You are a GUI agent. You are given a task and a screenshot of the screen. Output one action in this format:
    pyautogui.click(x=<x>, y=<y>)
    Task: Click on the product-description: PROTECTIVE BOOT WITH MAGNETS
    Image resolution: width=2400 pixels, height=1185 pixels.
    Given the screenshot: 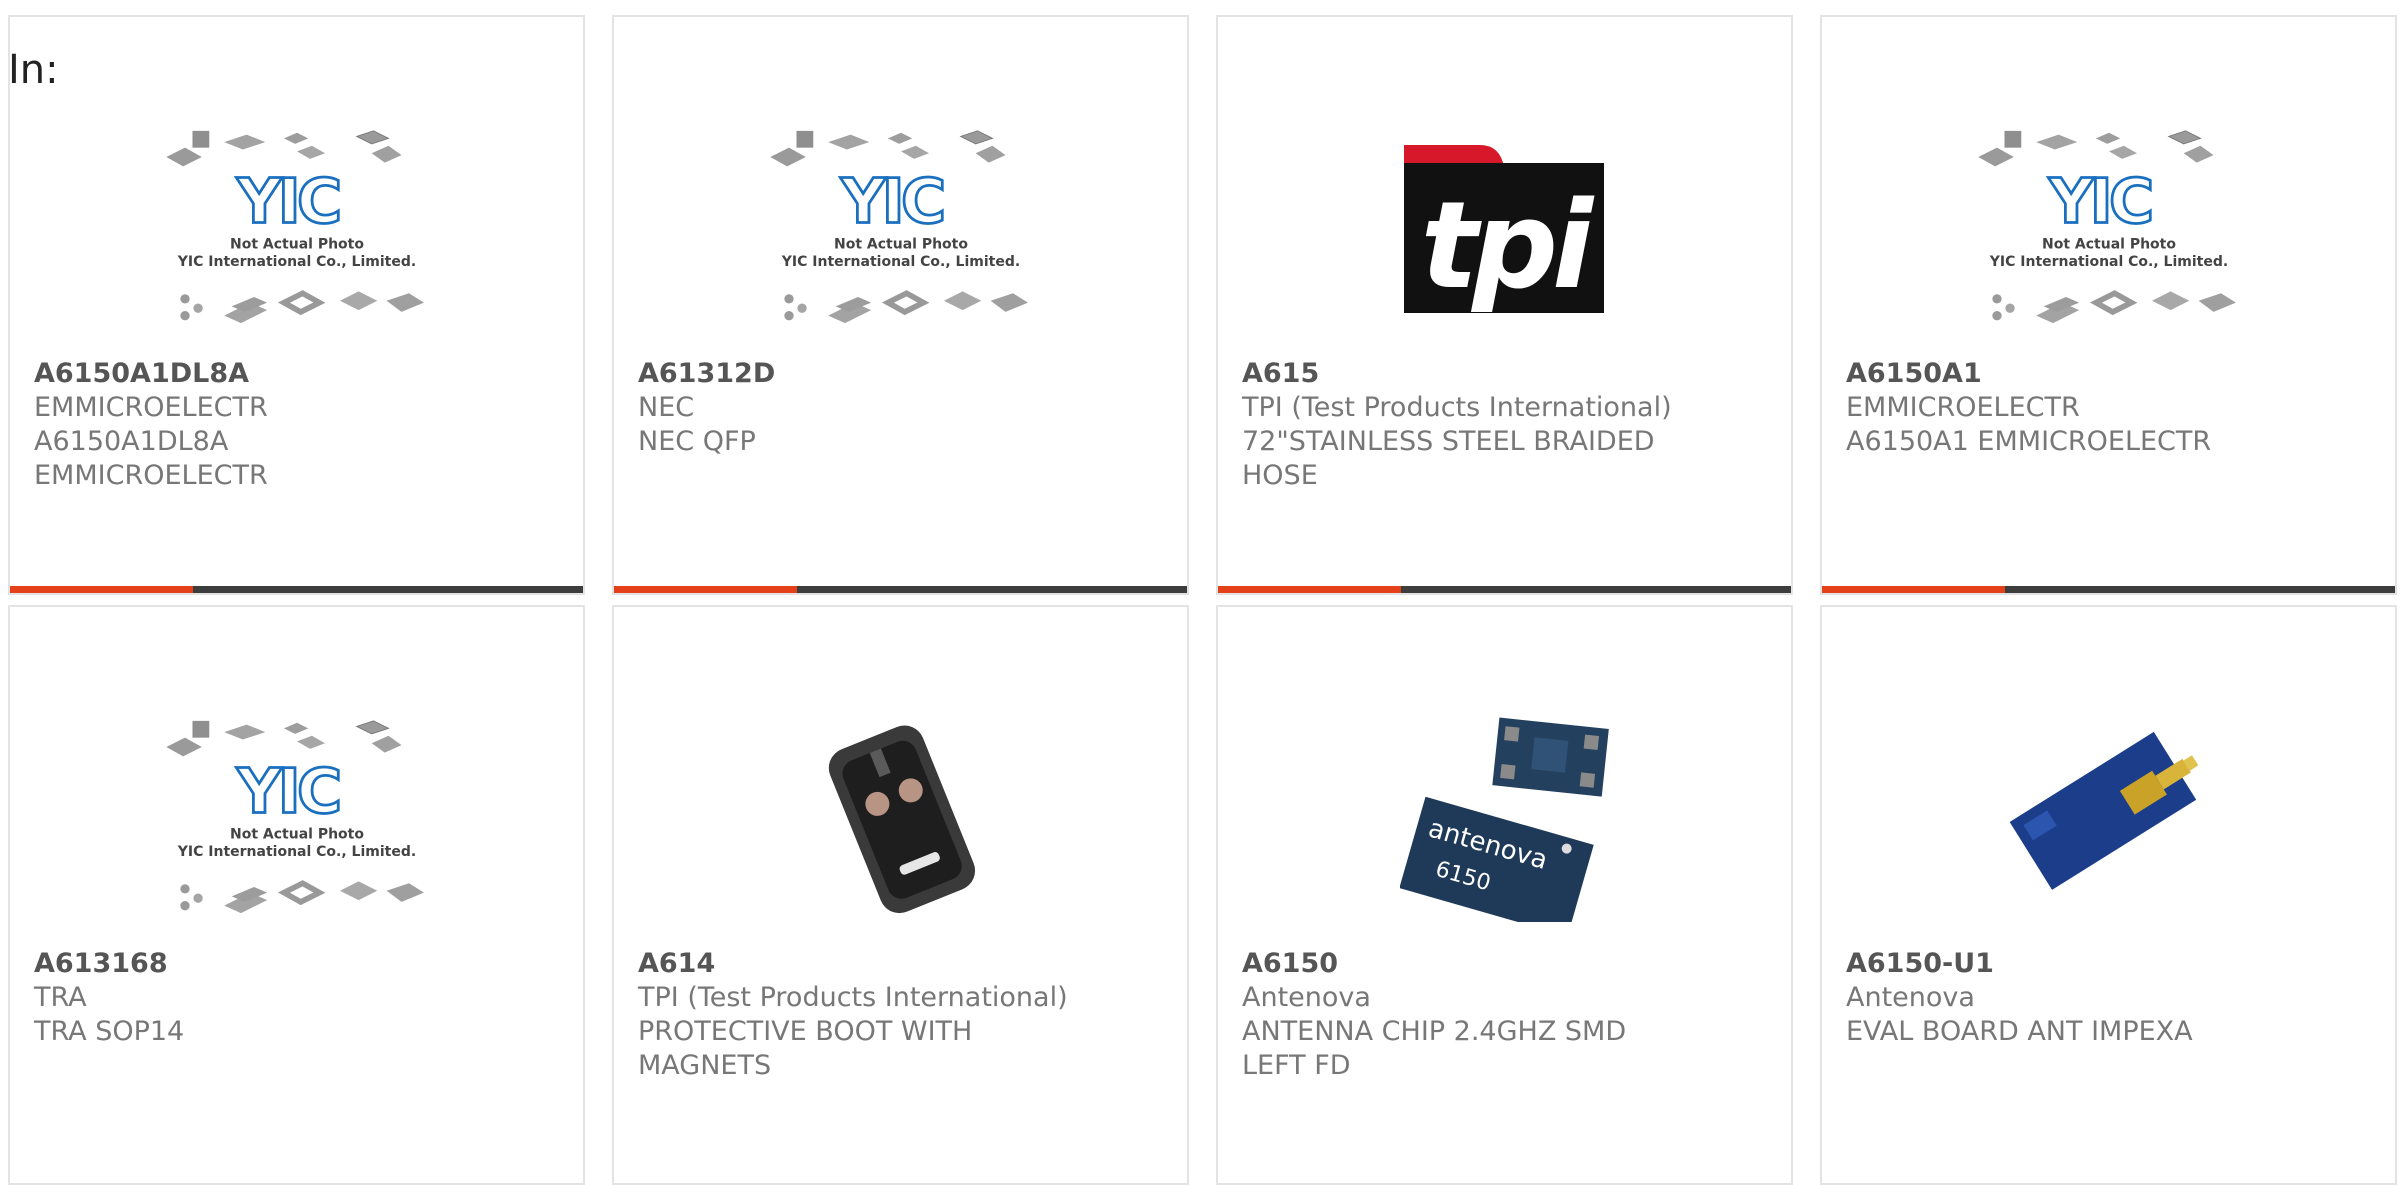 What is the action you would take?
    pyautogui.click(x=805, y=1048)
    